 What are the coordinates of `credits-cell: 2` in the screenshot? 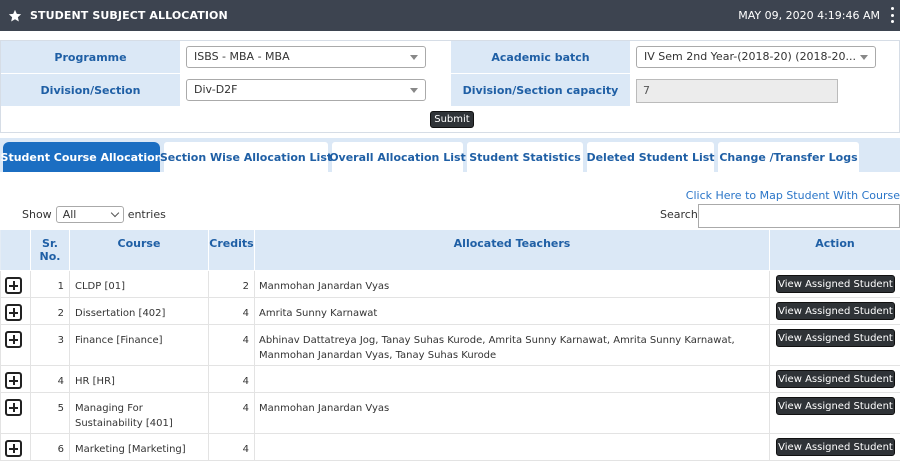 It's located at (231, 284).